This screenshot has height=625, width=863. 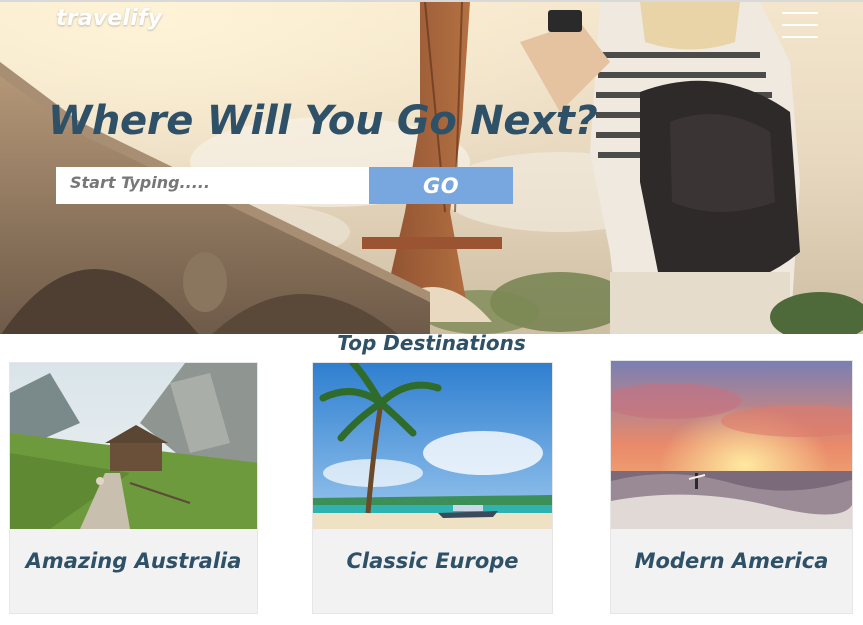 What do you see at coordinates (800, 13) in the screenshot?
I see `menu-bar-top` at bounding box center [800, 13].